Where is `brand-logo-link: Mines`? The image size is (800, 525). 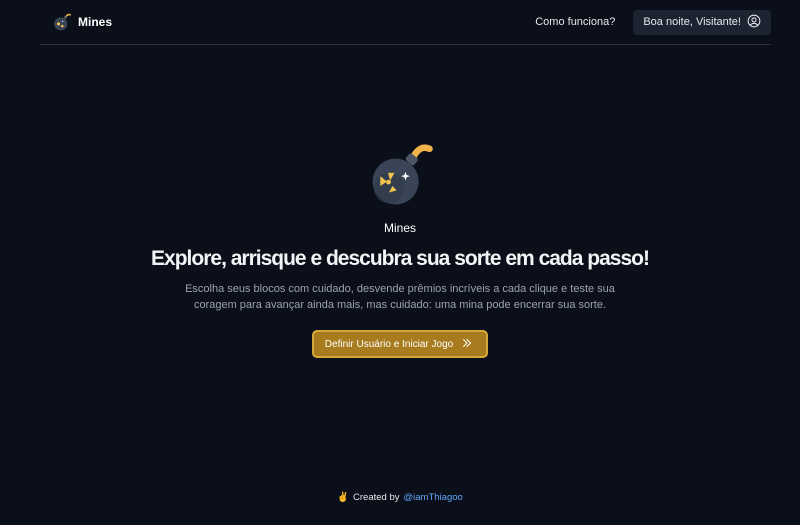 brand-logo-link: Mines is located at coordinates (82, 22).